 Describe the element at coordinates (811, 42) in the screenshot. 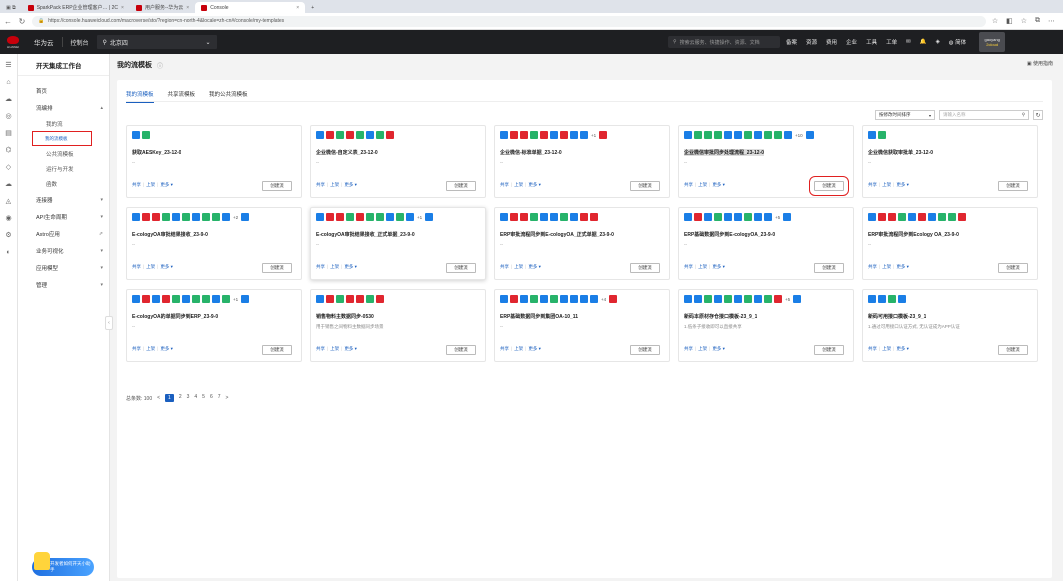

I see `nav-resources: 资源` at that location.